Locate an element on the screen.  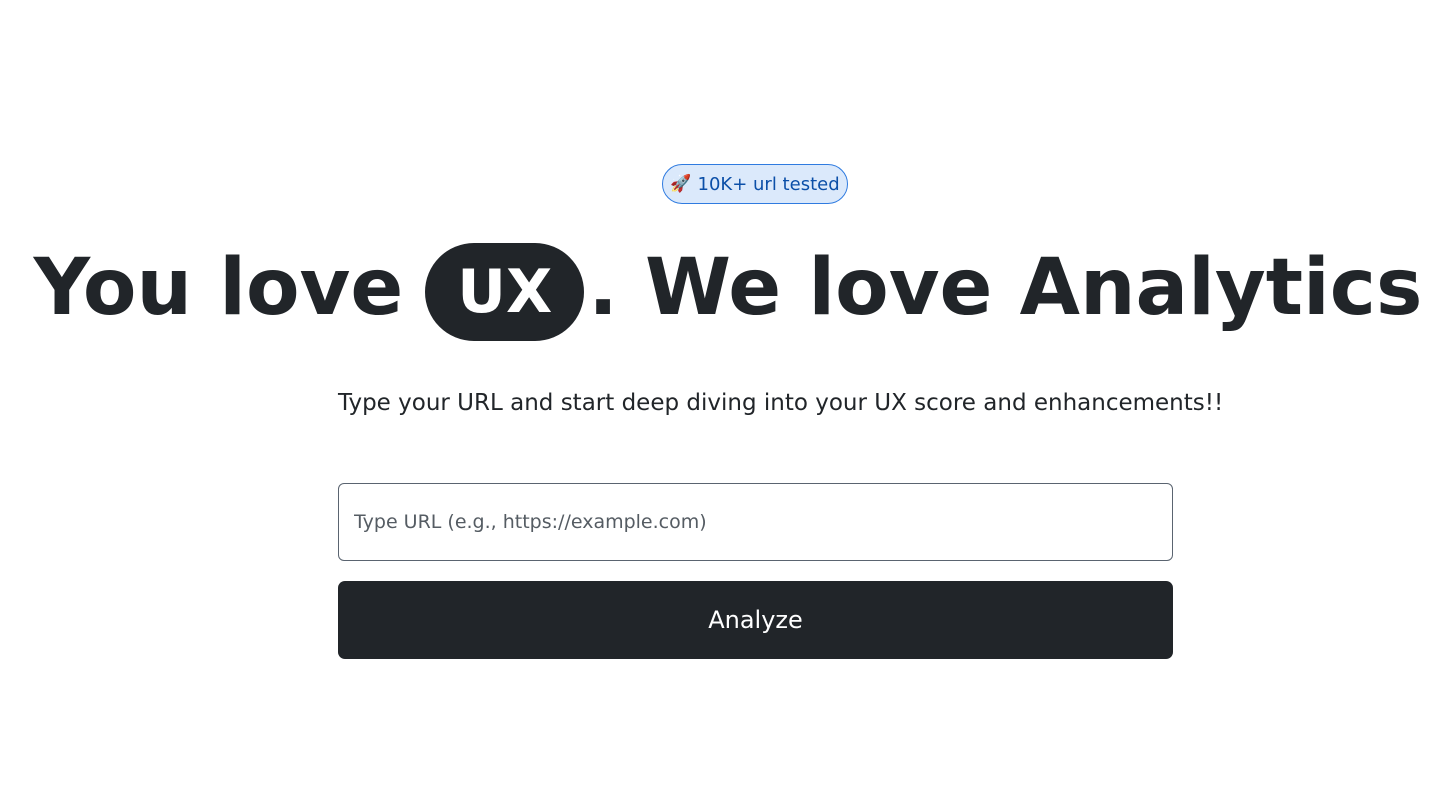
headline-highlight-pill: UX is located at coordinates (505, 292).